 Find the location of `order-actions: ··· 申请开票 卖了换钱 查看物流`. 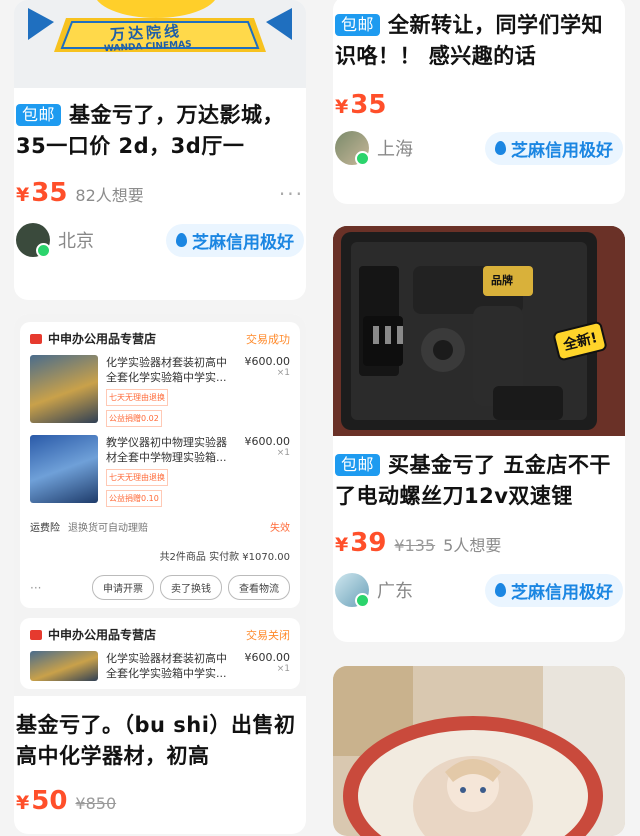

order-actions: ··· 申请开票 卖了换钱 查看物流 is located at coordinates (160, 587).